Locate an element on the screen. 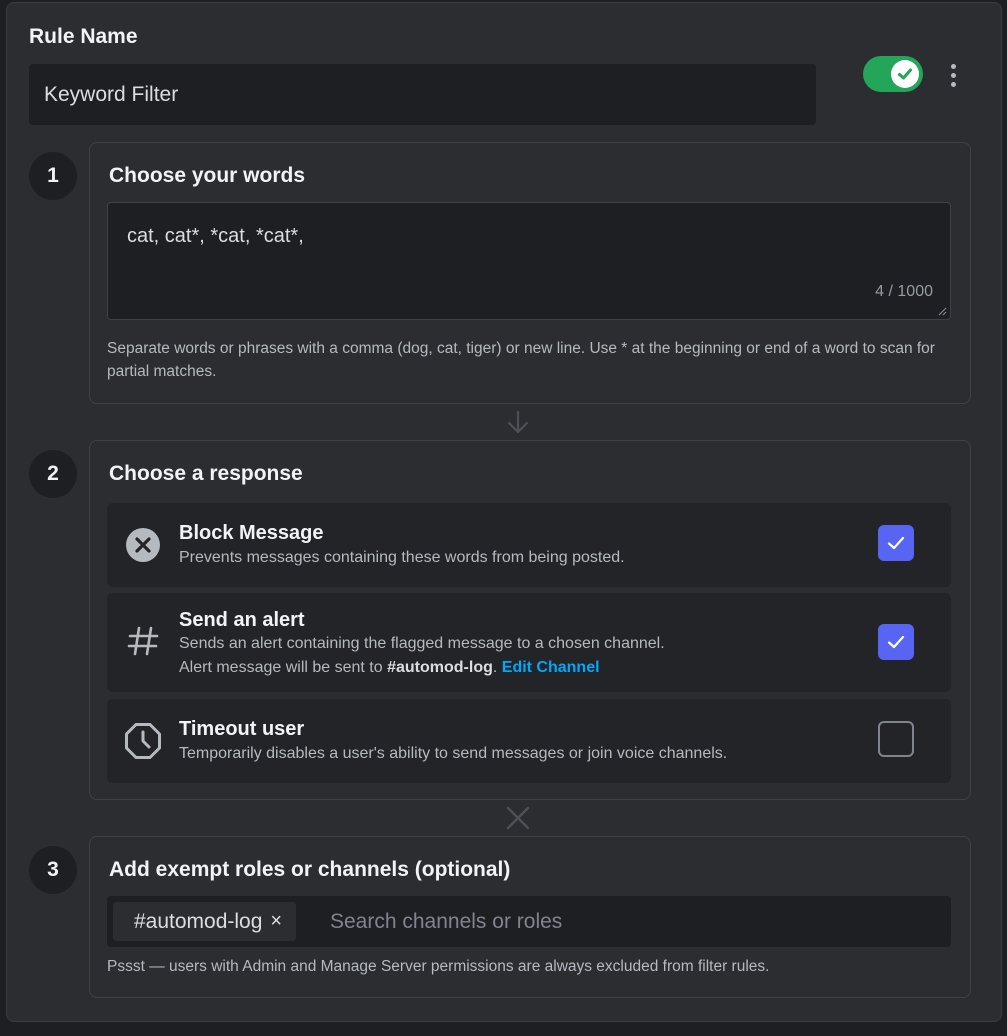 The width and height of the screenshot is (1007, 1036). exempt-channel-chip: #automod-log × is located at coordinates (205, 921).